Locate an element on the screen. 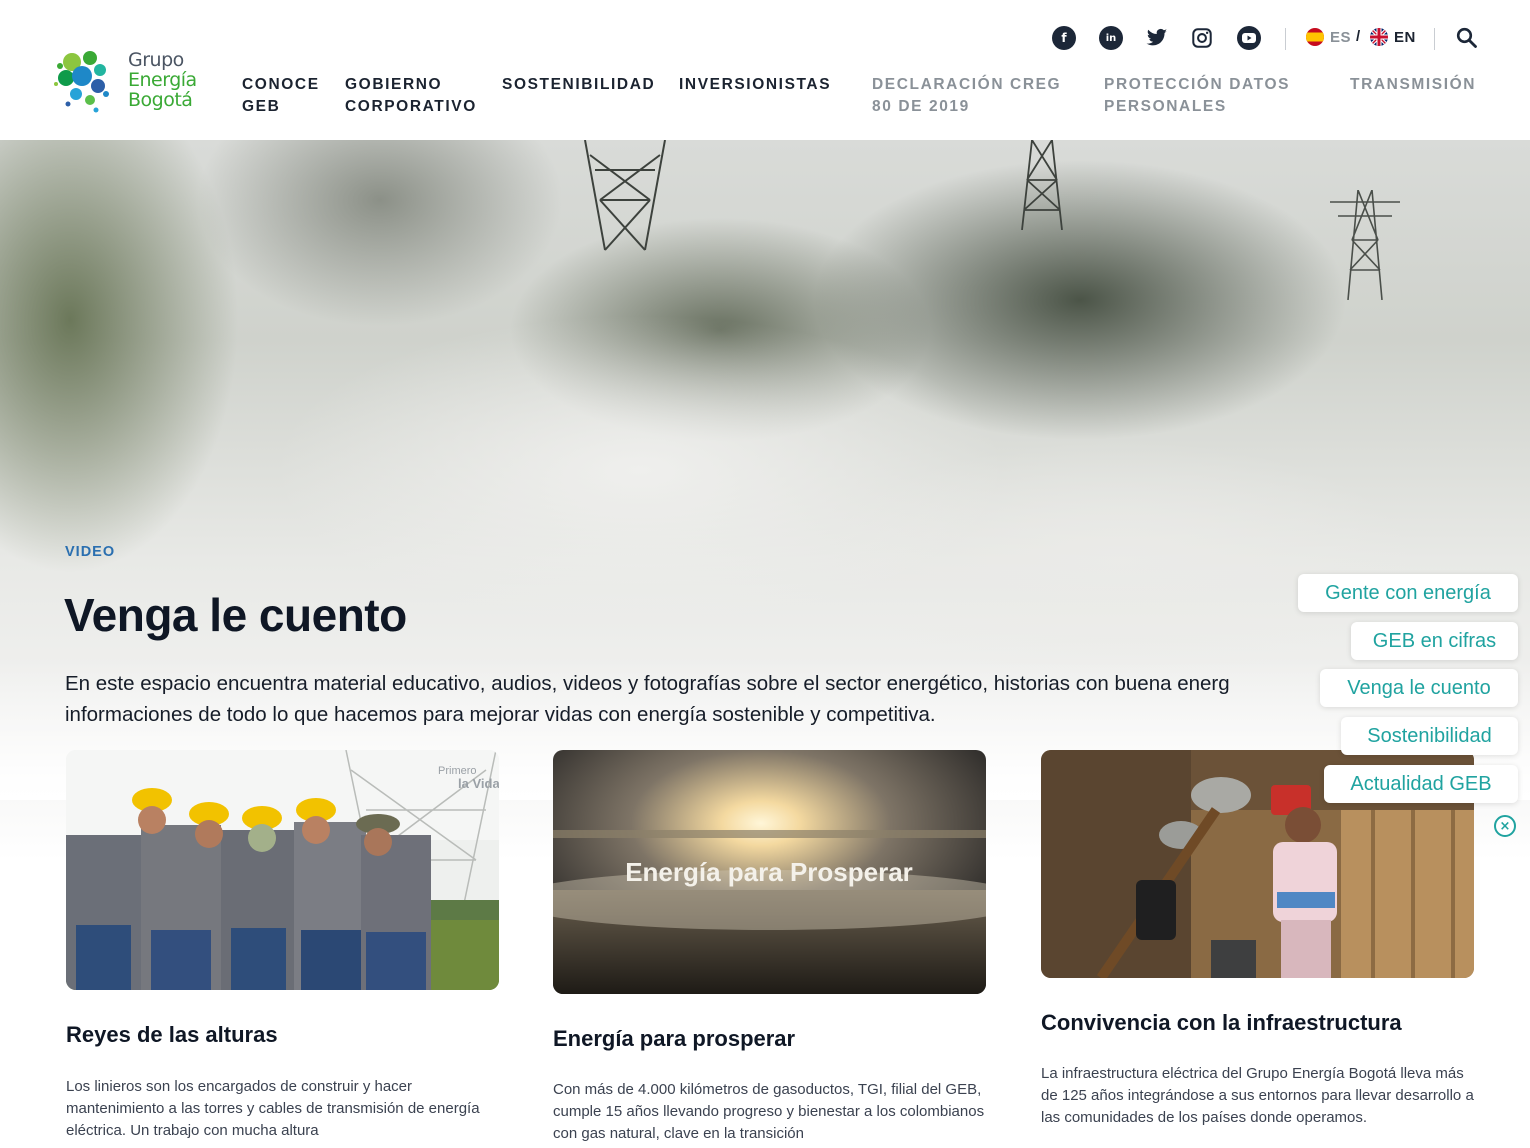  card-image-reyes: Primero la Vida is located at coordinates (282, 870).